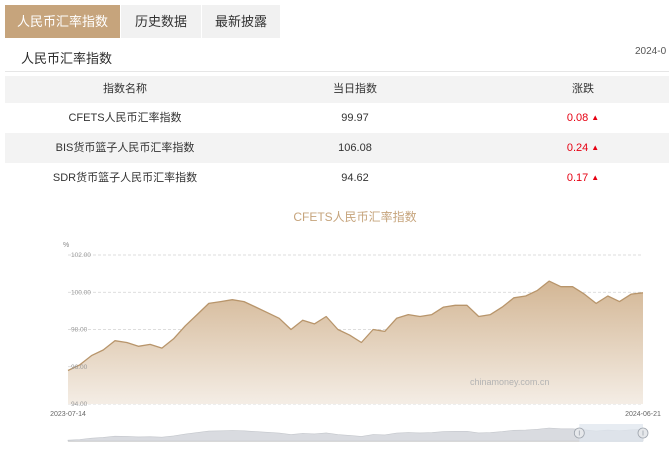 The width and height of the screenshot is (669, 460). Describe the element at coordinates (355, 118) in the screenshot. I see `index-value: 99.97` at that location.